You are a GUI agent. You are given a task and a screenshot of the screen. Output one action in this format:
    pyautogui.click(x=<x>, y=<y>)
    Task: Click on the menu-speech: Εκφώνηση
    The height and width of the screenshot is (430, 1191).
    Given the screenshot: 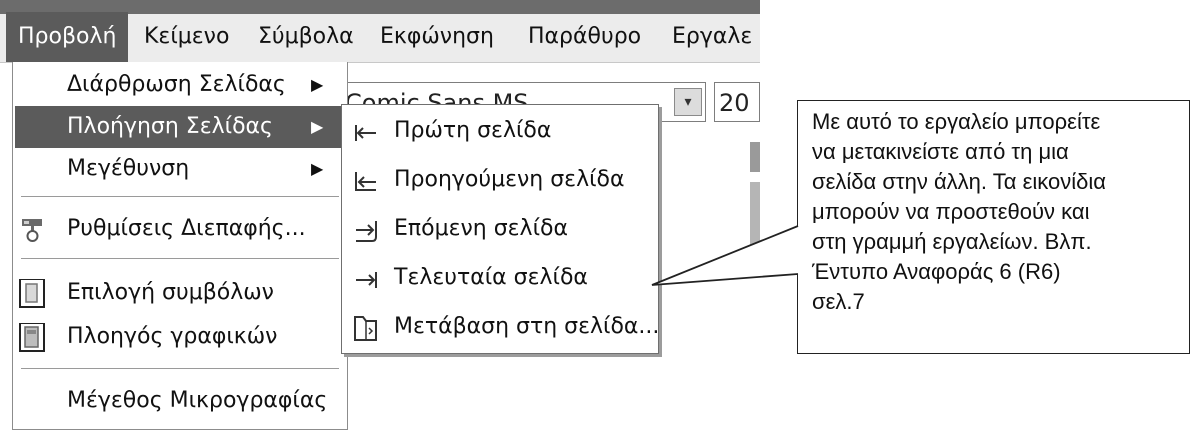 What is the action you would take?
    pyautogui.click(x=437, y=37)
    